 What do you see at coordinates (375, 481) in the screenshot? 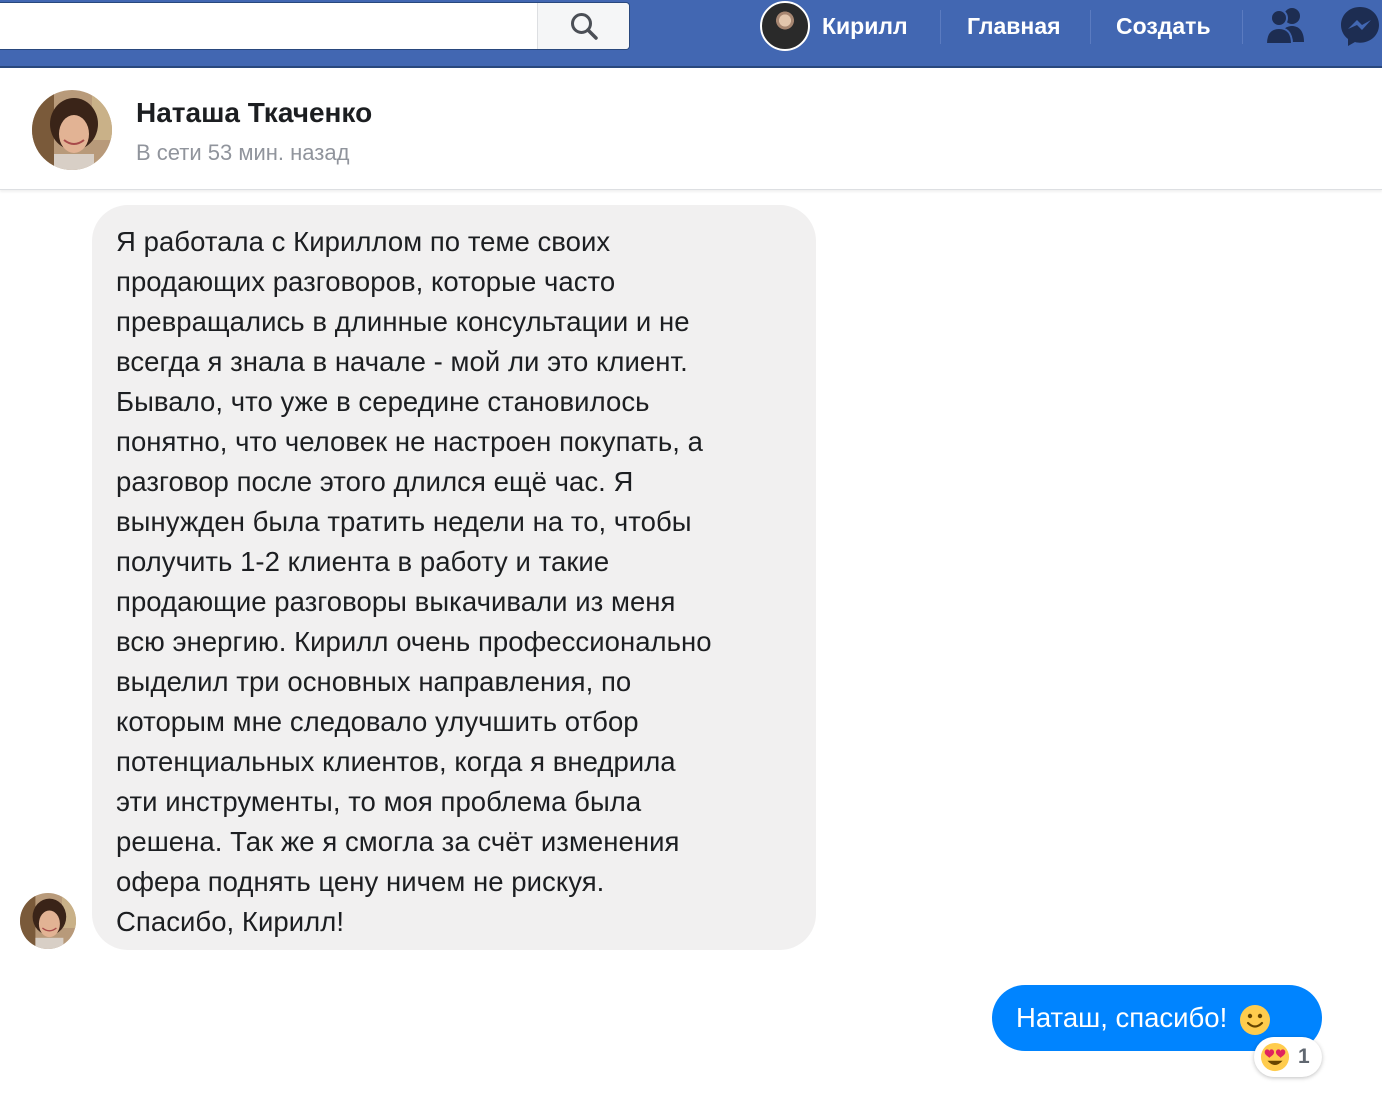
I see `message-line: разговор после этого длился ещё час. Я` at bounding box center [375, 481].